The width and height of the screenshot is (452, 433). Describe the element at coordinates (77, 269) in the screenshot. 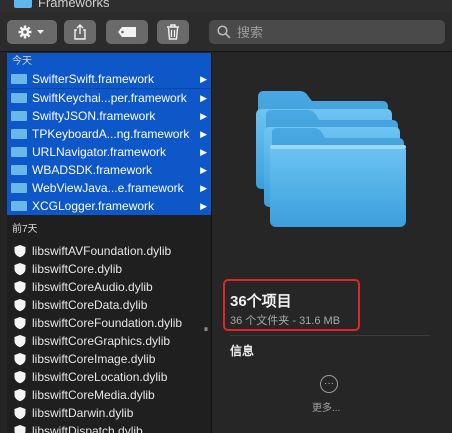

I see `list-item-label: libswiftCore.dylib` at that location.